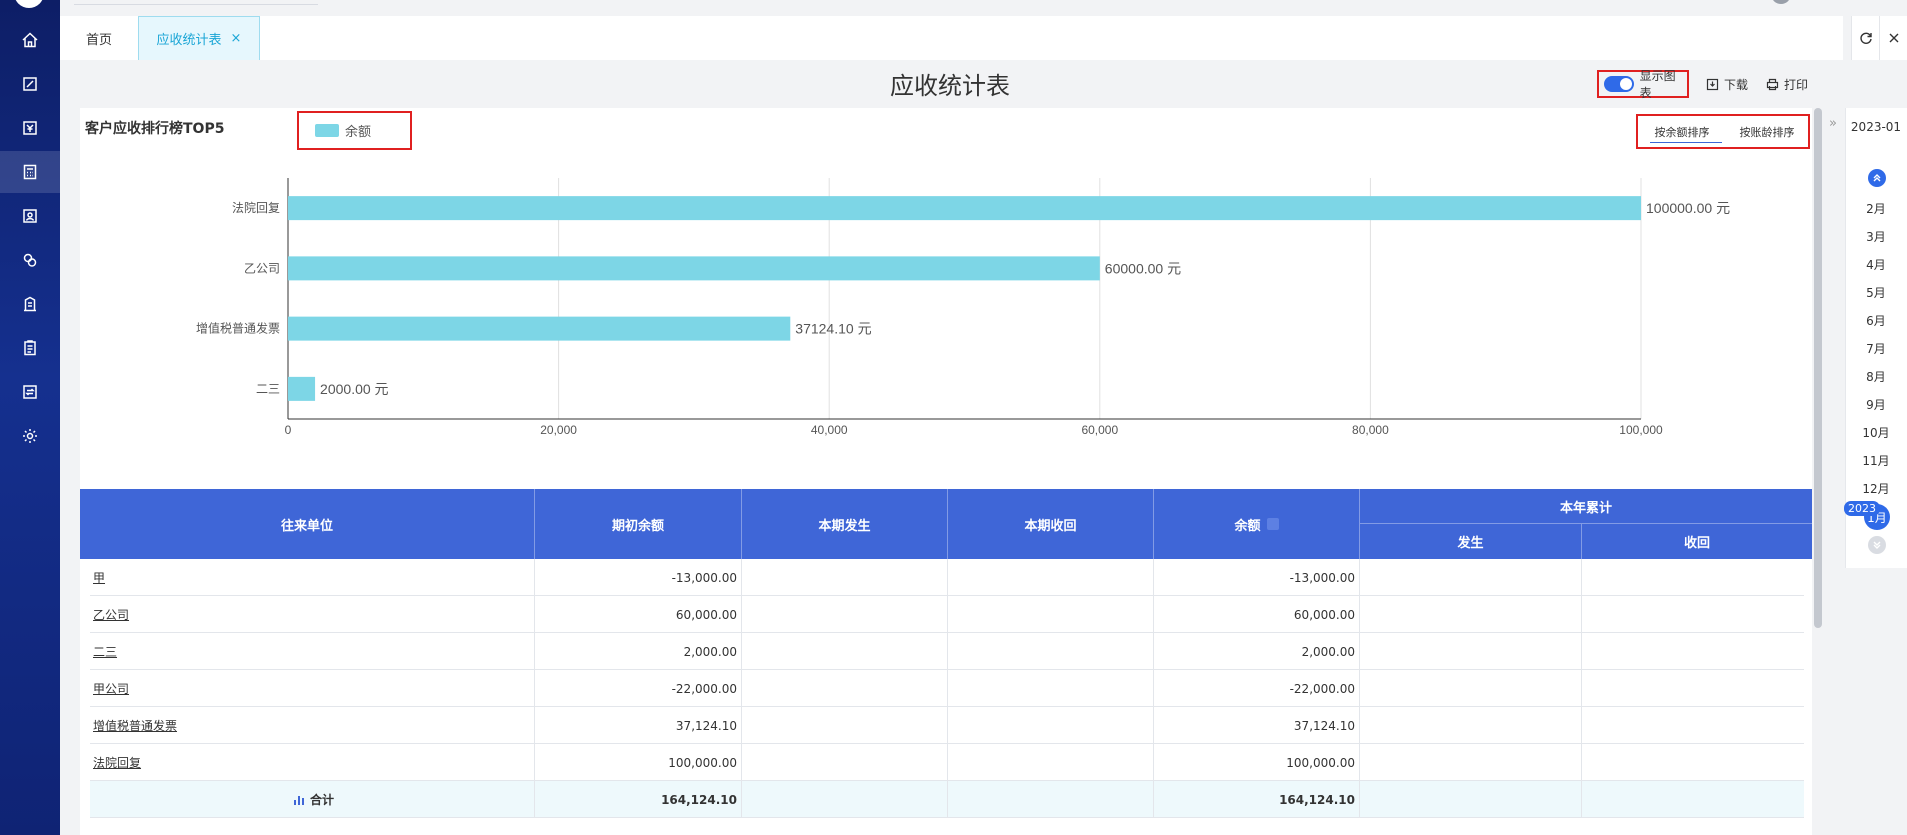 This screenshot has height=835, width=1907. What do you see at coordinates (1256, 688) in the screenshot?
I see `cell-balance: -22,000.00` at bounding box center [1256, 688].